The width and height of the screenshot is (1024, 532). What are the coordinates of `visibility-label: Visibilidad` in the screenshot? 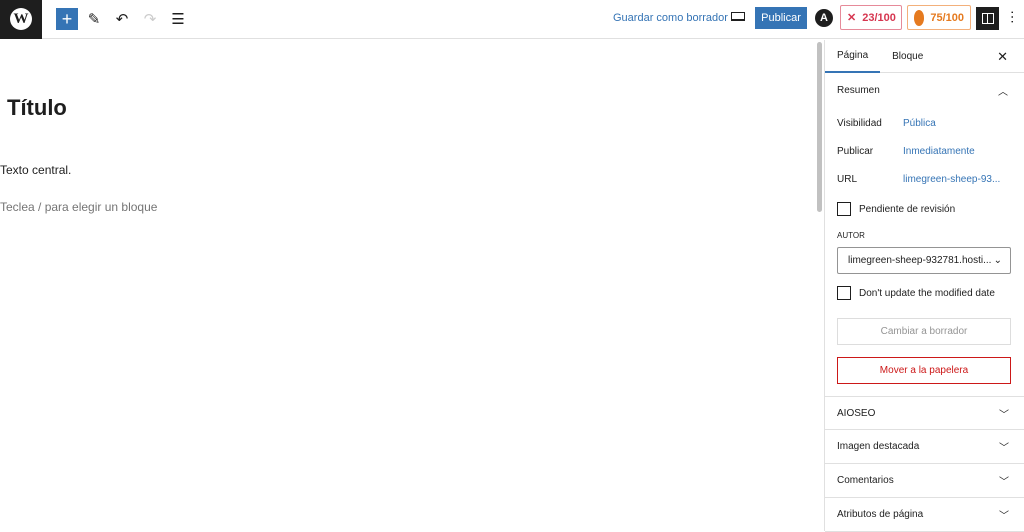 It's located at (859, 123).